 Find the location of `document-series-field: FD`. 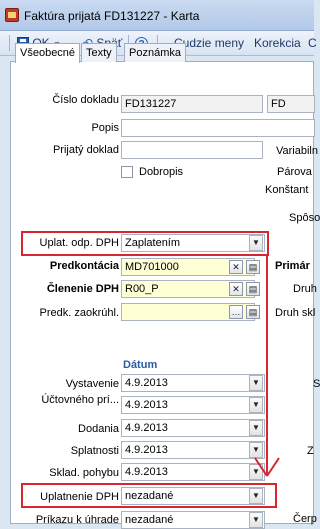

document-series-field: FD is located at coordinates (291, 104).